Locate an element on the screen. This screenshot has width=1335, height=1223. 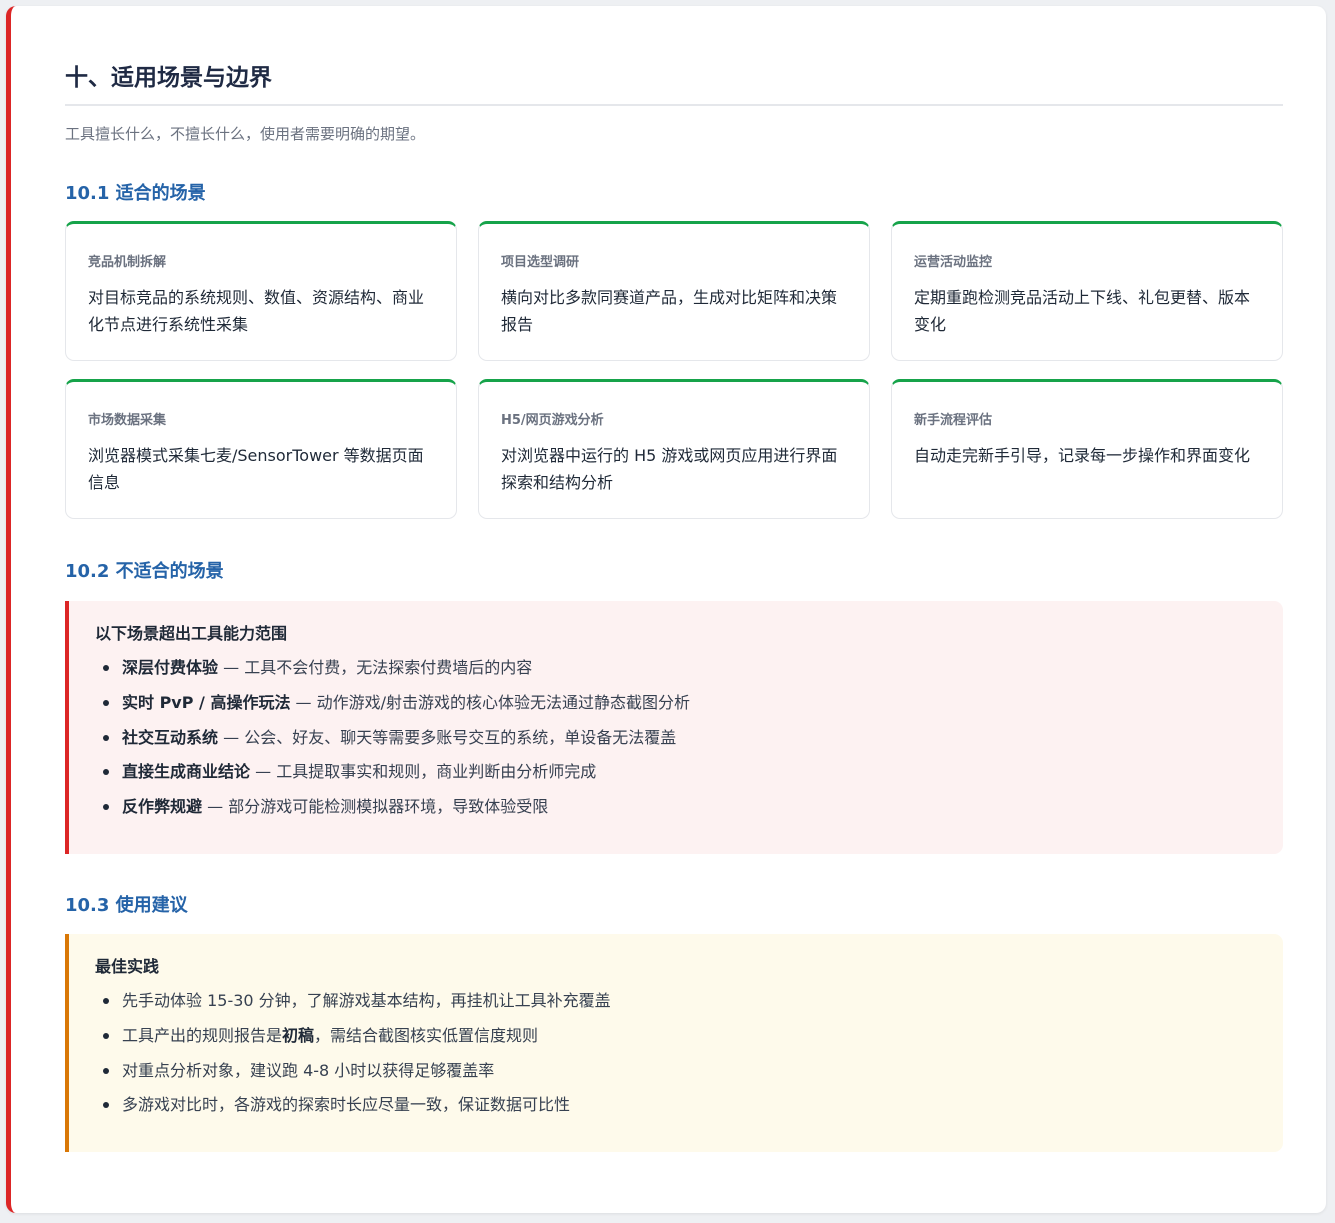
scenario-card: 竞品机制拆解 对目标竞品的系统规则、数值、资源结构、商业化节点进行系统性采集 is located at coordinates (261, 291).